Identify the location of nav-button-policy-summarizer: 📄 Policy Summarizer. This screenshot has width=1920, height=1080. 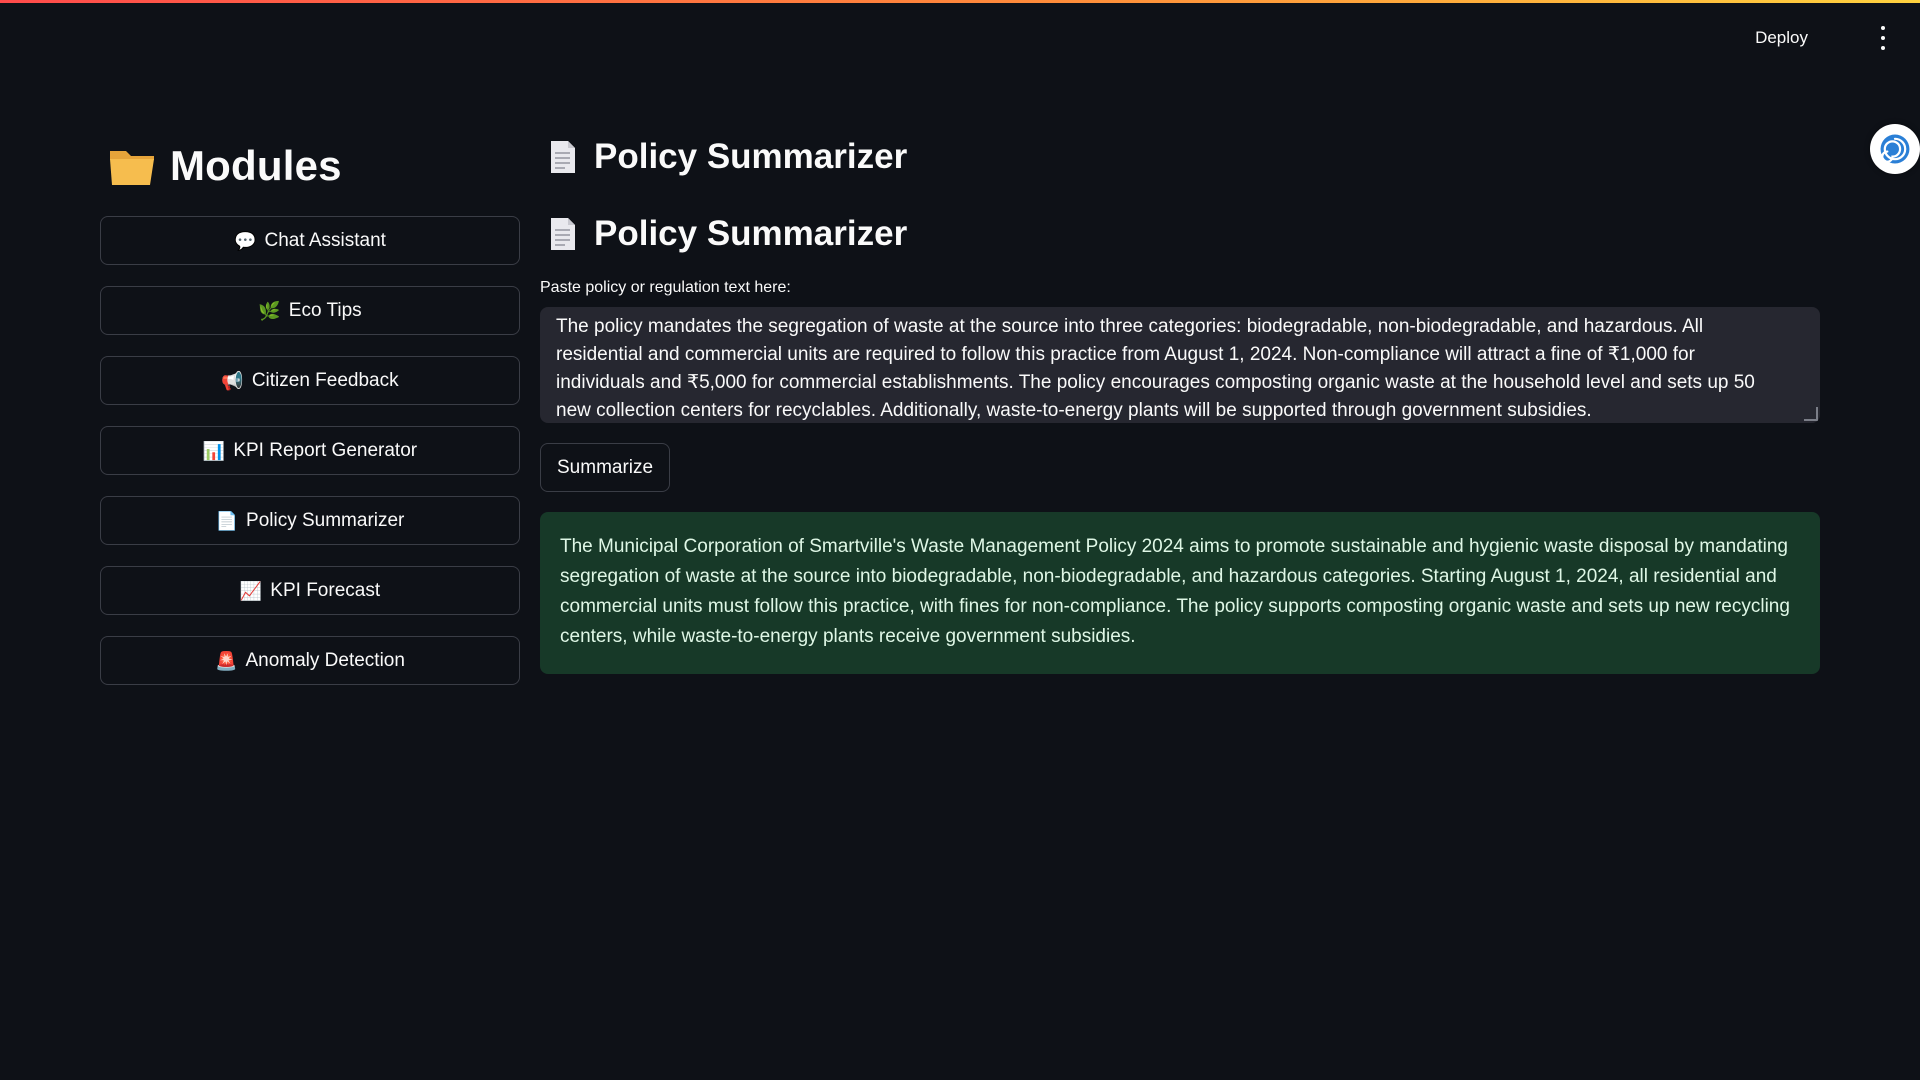
(310, 520).